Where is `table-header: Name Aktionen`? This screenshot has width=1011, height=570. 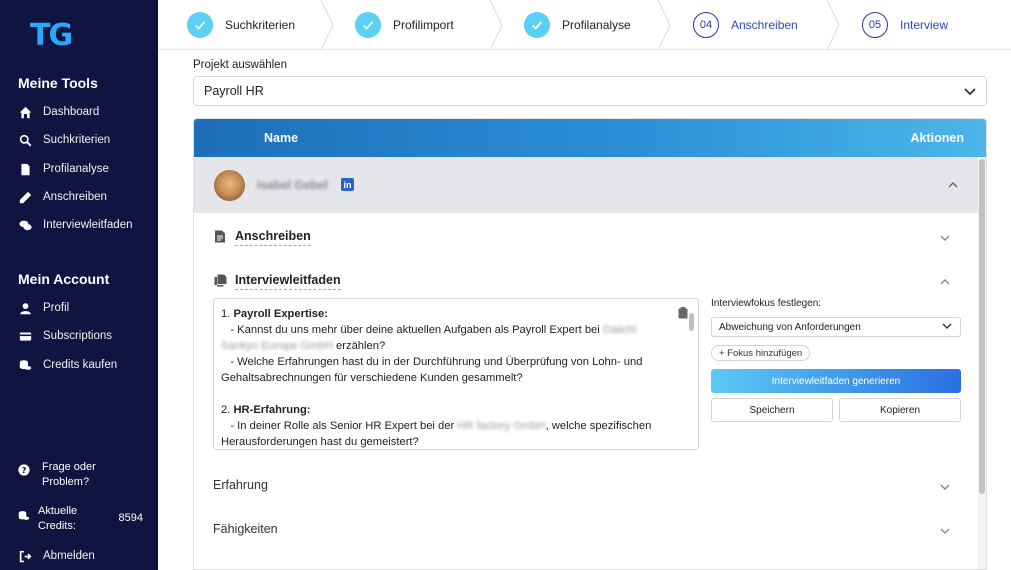 table-header: Name Aktionen is located at coordinates (590, 138).